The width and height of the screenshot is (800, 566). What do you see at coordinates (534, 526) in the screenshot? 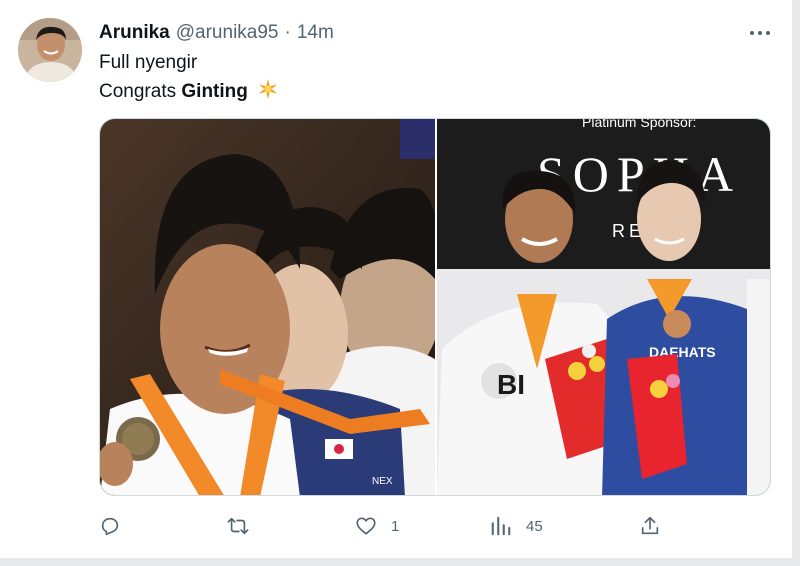
I see `views-count: 45` at bounding box center [534, 526].